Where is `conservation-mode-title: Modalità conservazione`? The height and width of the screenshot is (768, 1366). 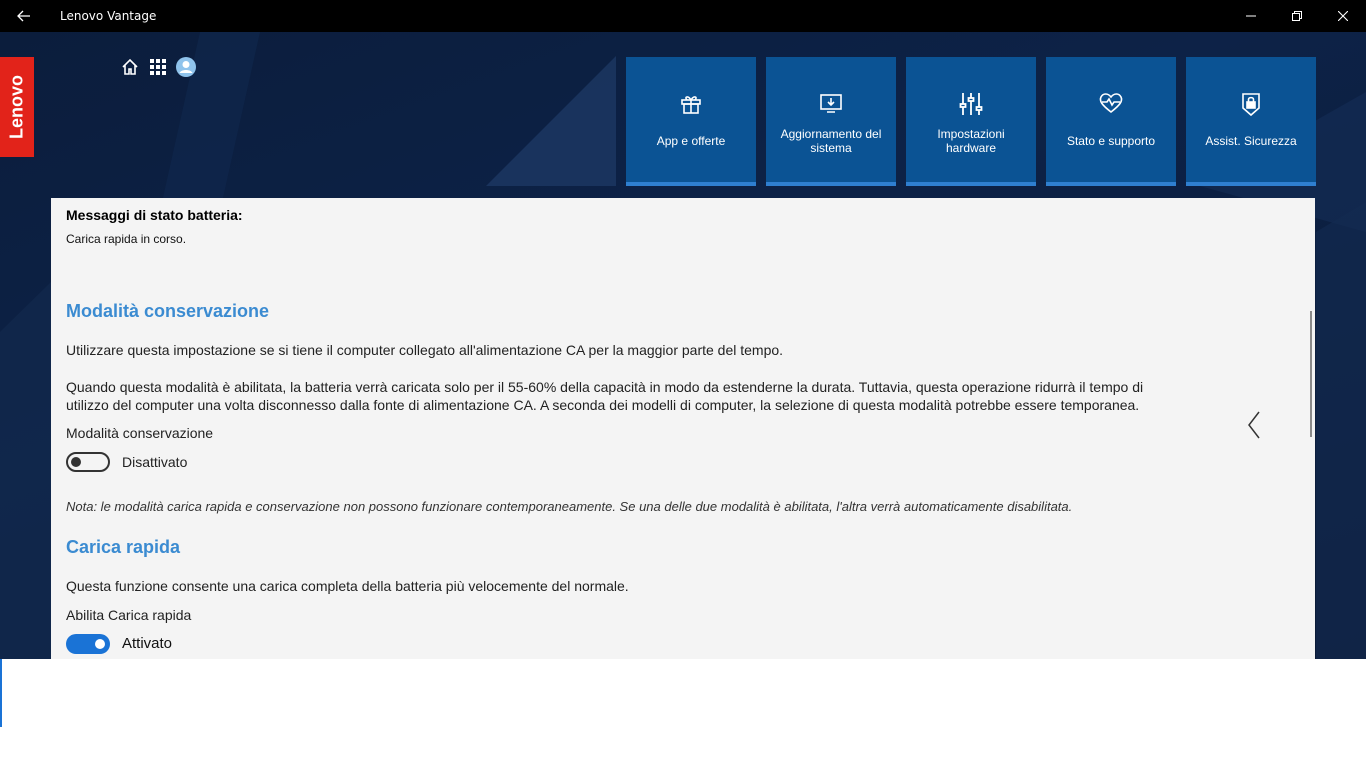
conservation-mode-title: Modalità conservazione is located at coordinates (168, 311).